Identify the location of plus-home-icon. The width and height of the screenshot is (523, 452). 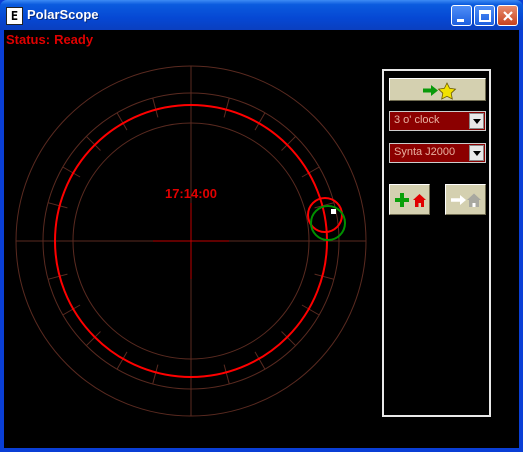
(410, 200).